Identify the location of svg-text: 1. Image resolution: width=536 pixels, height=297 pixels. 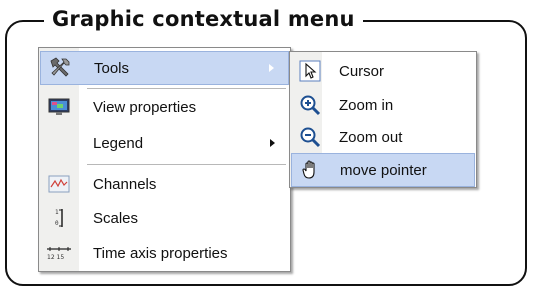
(57, 212).